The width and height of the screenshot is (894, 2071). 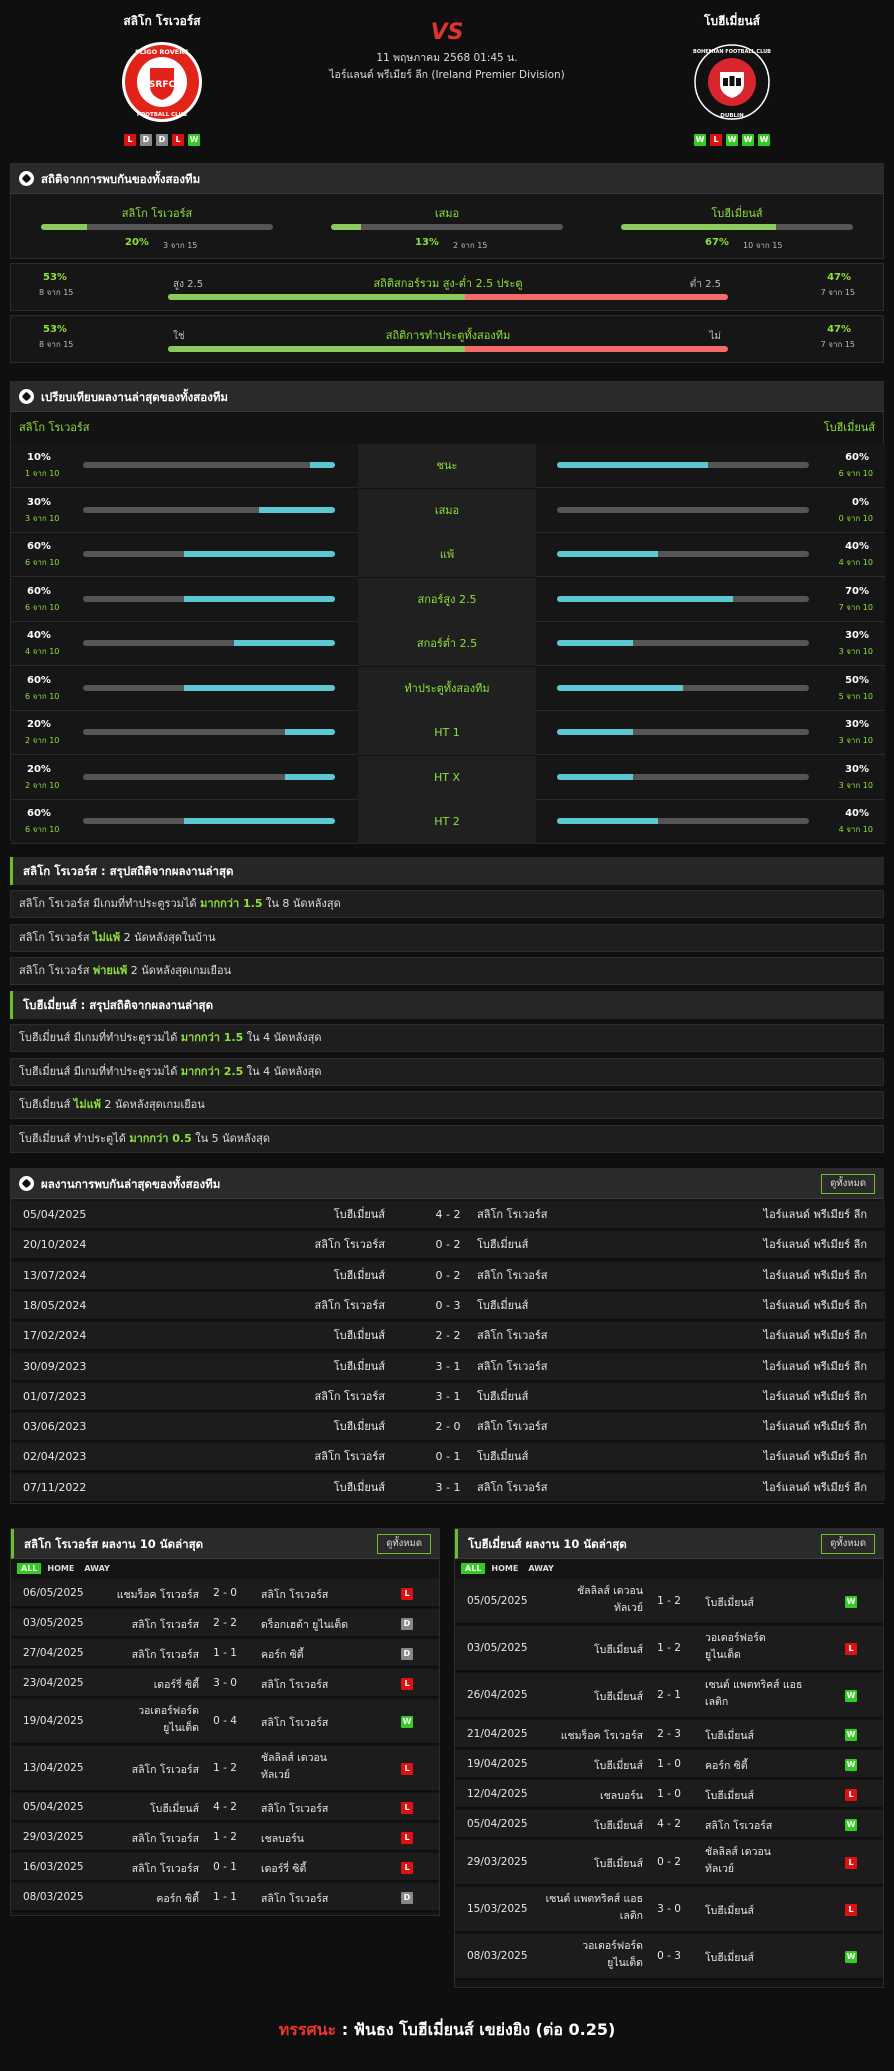 What do you see at coordinates (837, 344) in the screenshot?
I see `btts-right-sub: 7 จาก 15` at bounding box center [837, 344].